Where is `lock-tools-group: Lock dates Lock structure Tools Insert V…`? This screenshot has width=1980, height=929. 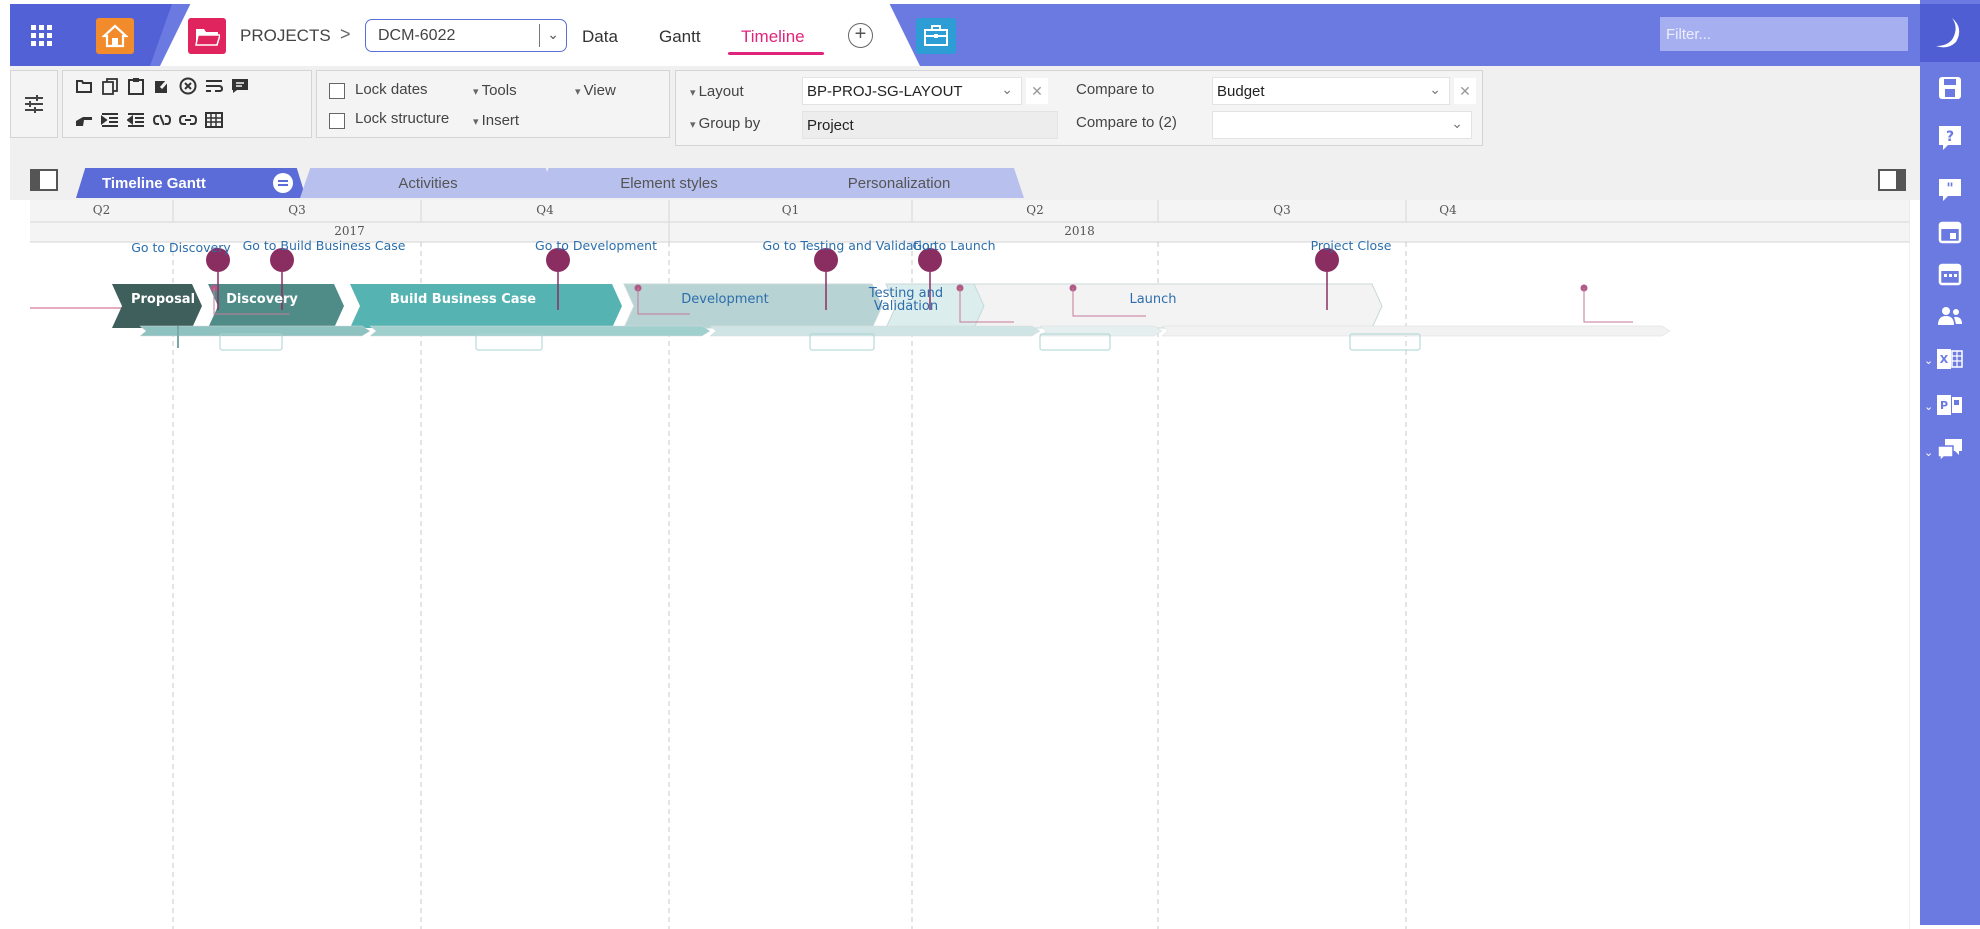
lock-tools-group: Lock dates Lock structure Tools Insert V… is located at coordinates (493, 104).